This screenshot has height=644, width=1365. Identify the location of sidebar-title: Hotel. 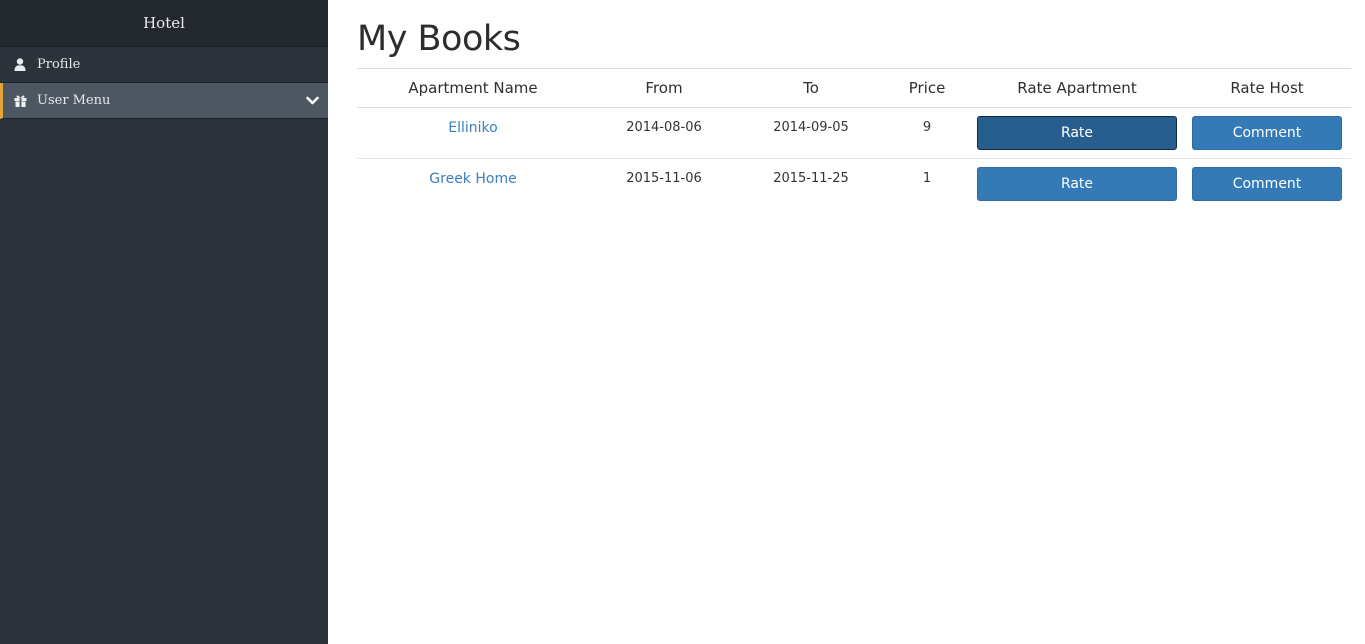
(164, 23).